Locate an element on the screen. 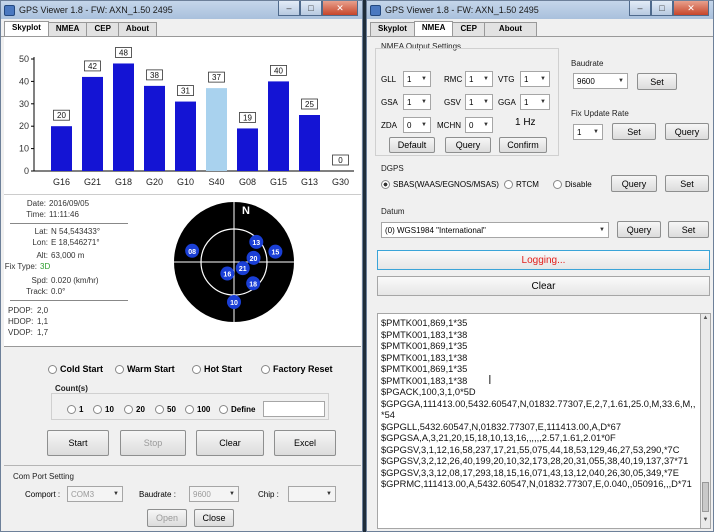  gsa-label: GSA is located at coordinates (389, 102).